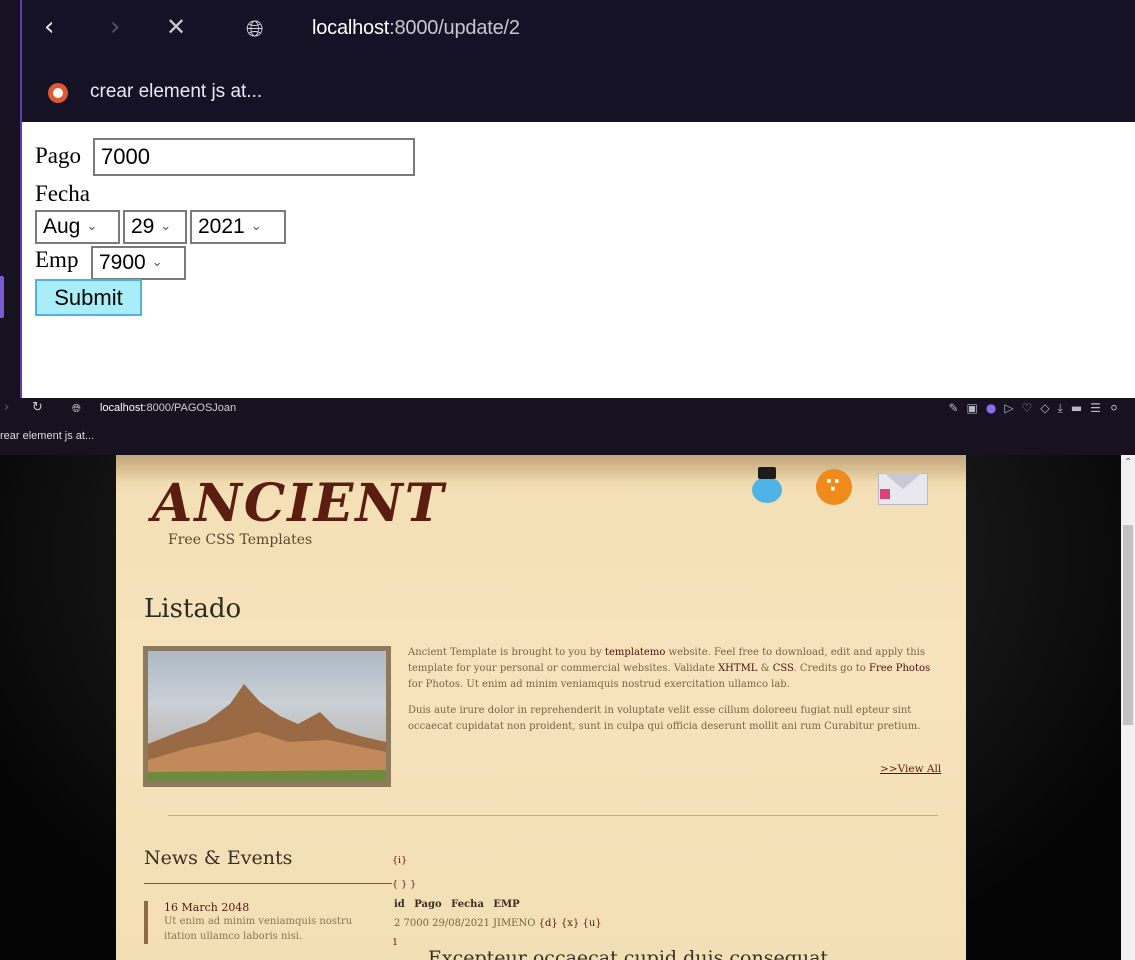 The height and width of the screenshot is (960, 1135). What do you see at coordinates (506, 904) in the screenshot?
I see `column-header: EMP` at bounding box center [506, 904].